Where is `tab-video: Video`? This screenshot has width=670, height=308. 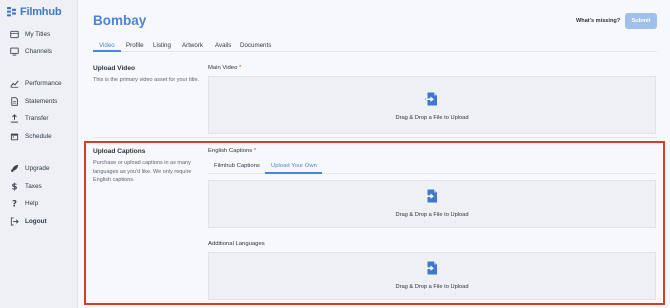 tab-video: Video is located at coordinates (107, 45).